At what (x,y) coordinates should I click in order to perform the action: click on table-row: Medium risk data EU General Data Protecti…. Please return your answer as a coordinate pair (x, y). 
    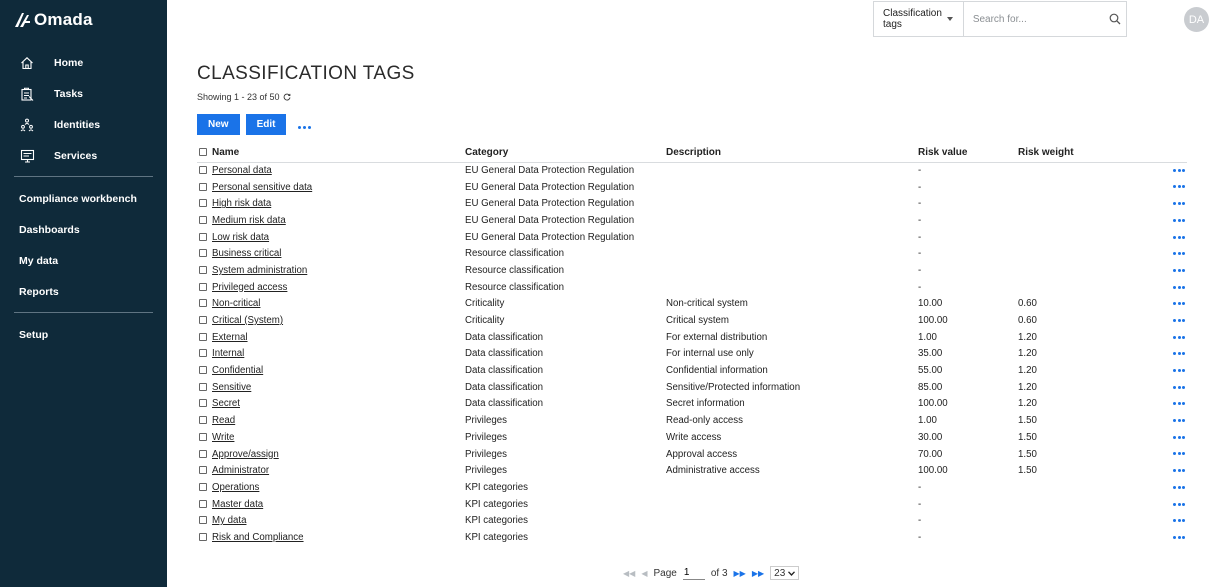
    Looking at the image, I should click on (692, 220).